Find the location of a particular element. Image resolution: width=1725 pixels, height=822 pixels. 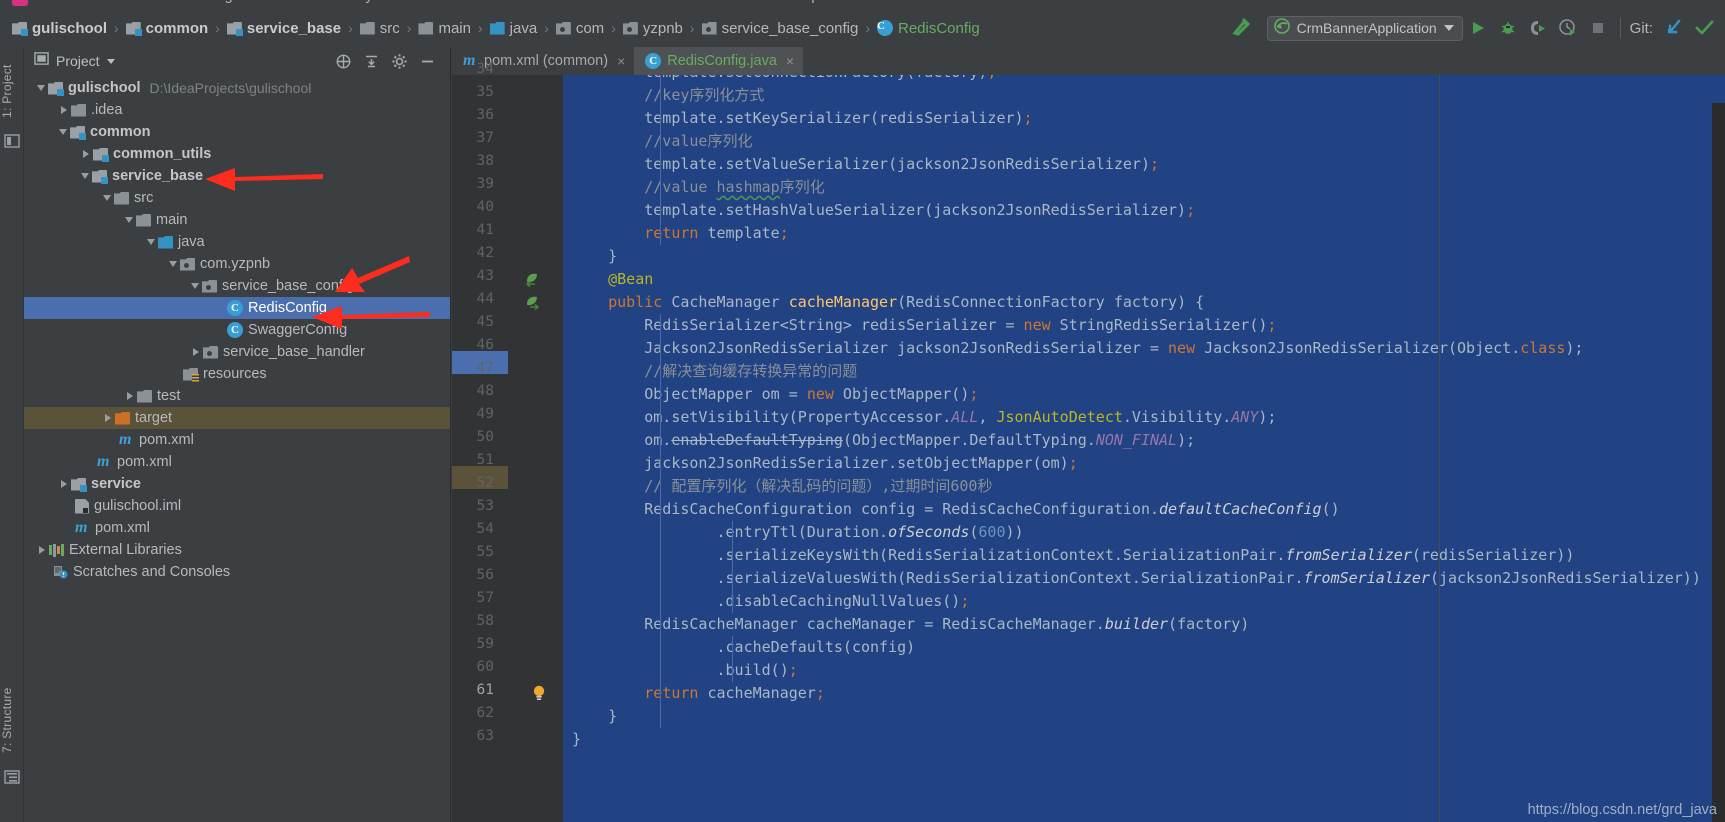

run-button is located at coordinates (1478, 28).